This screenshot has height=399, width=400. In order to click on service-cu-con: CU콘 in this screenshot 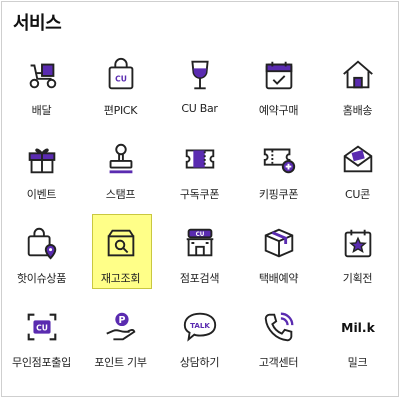, I will do `click(357, 178)`.